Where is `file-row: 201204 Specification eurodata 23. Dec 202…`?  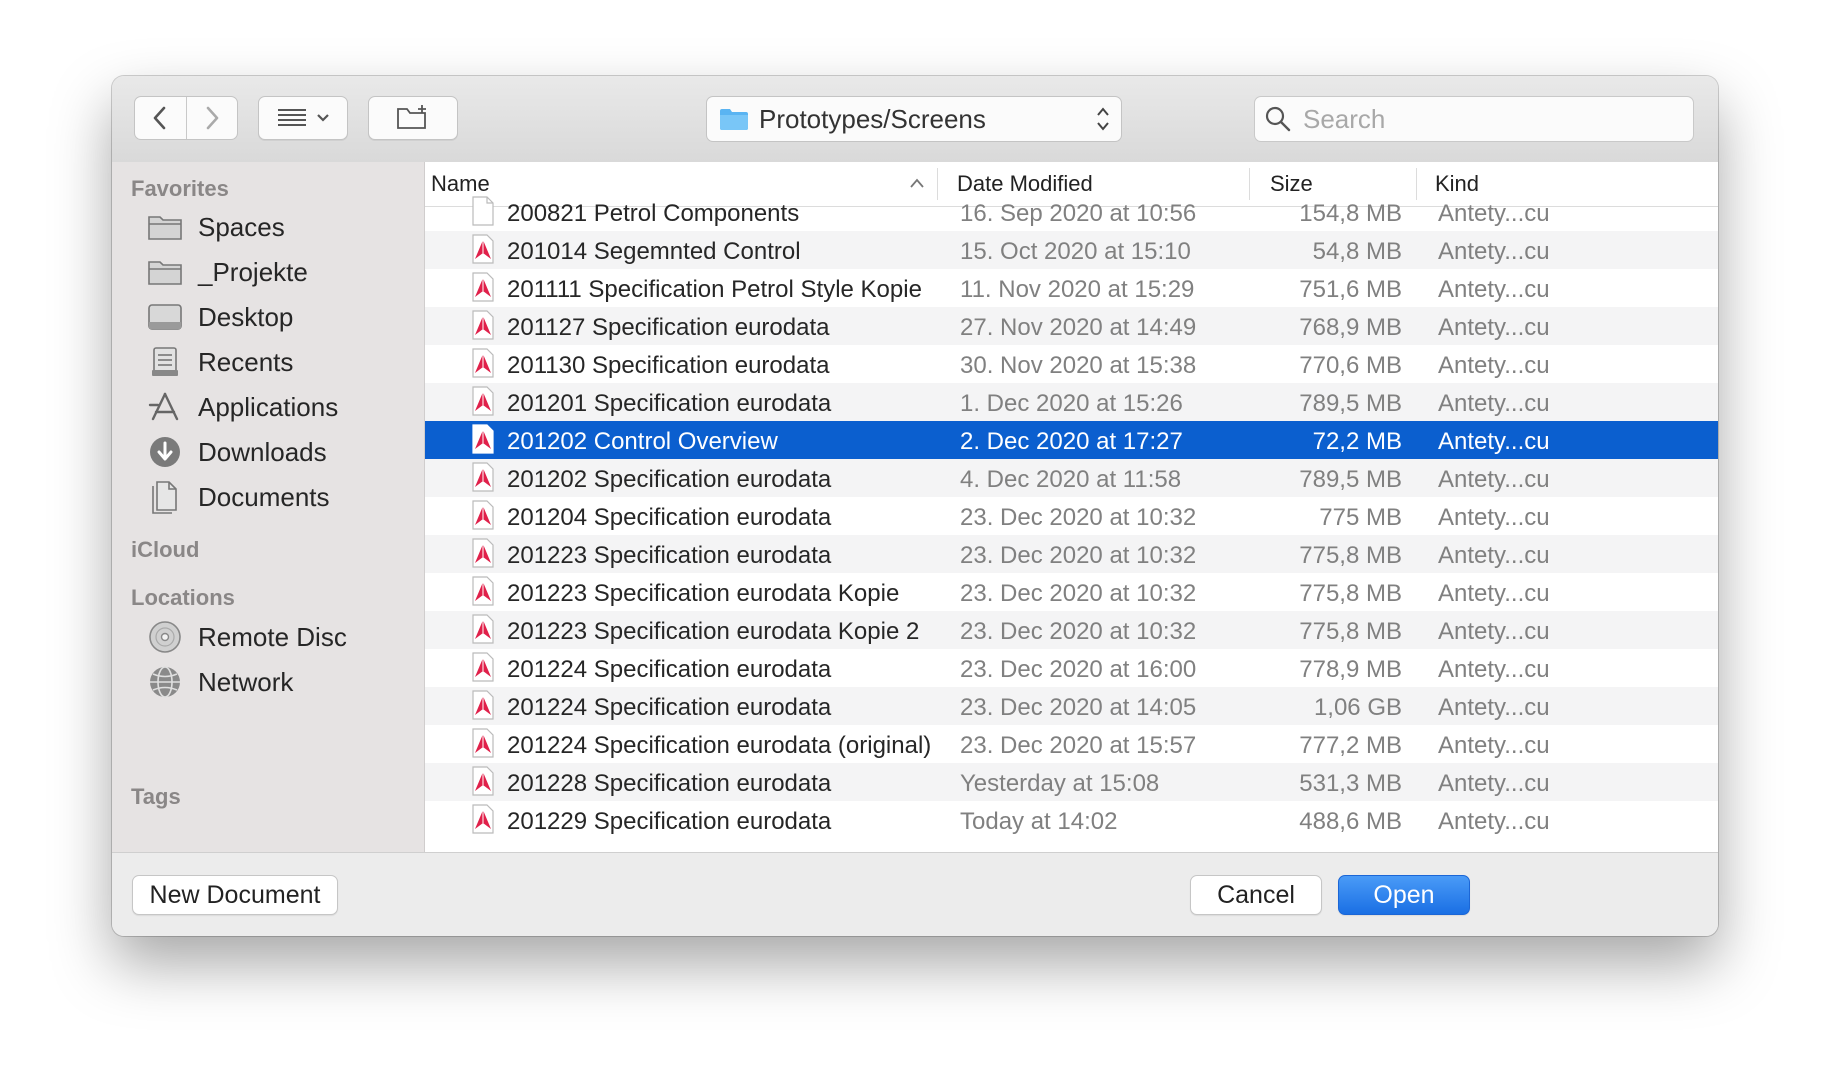
file-row: 201204 Specification eurodata 23. Dec 202… is located at coordinates (1071, 516).